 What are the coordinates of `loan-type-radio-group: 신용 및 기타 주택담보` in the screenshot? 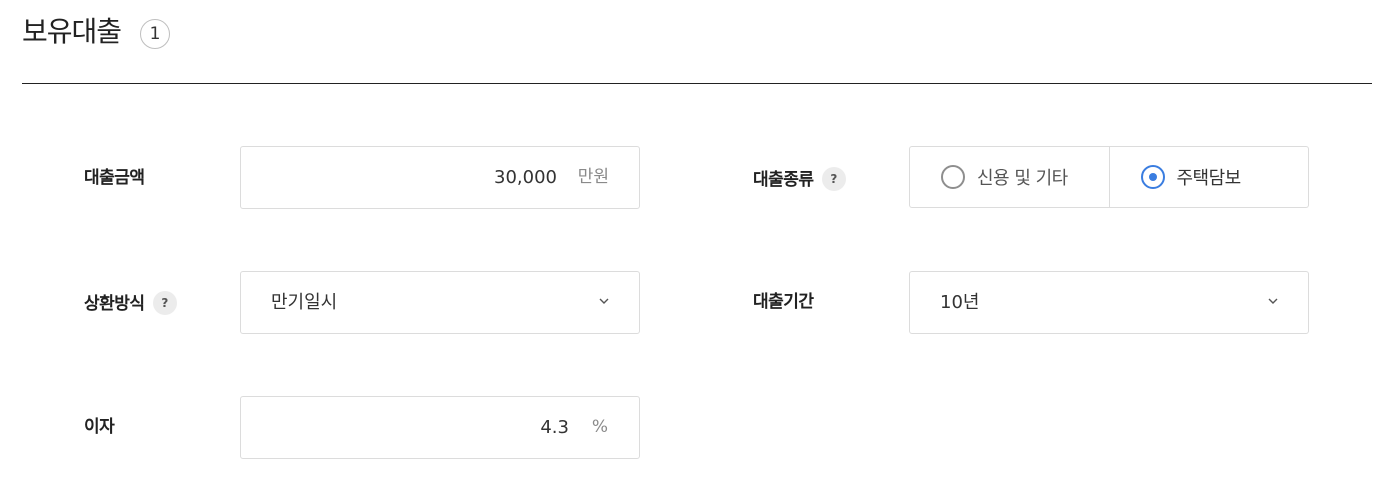 It's located at (1109, 177).